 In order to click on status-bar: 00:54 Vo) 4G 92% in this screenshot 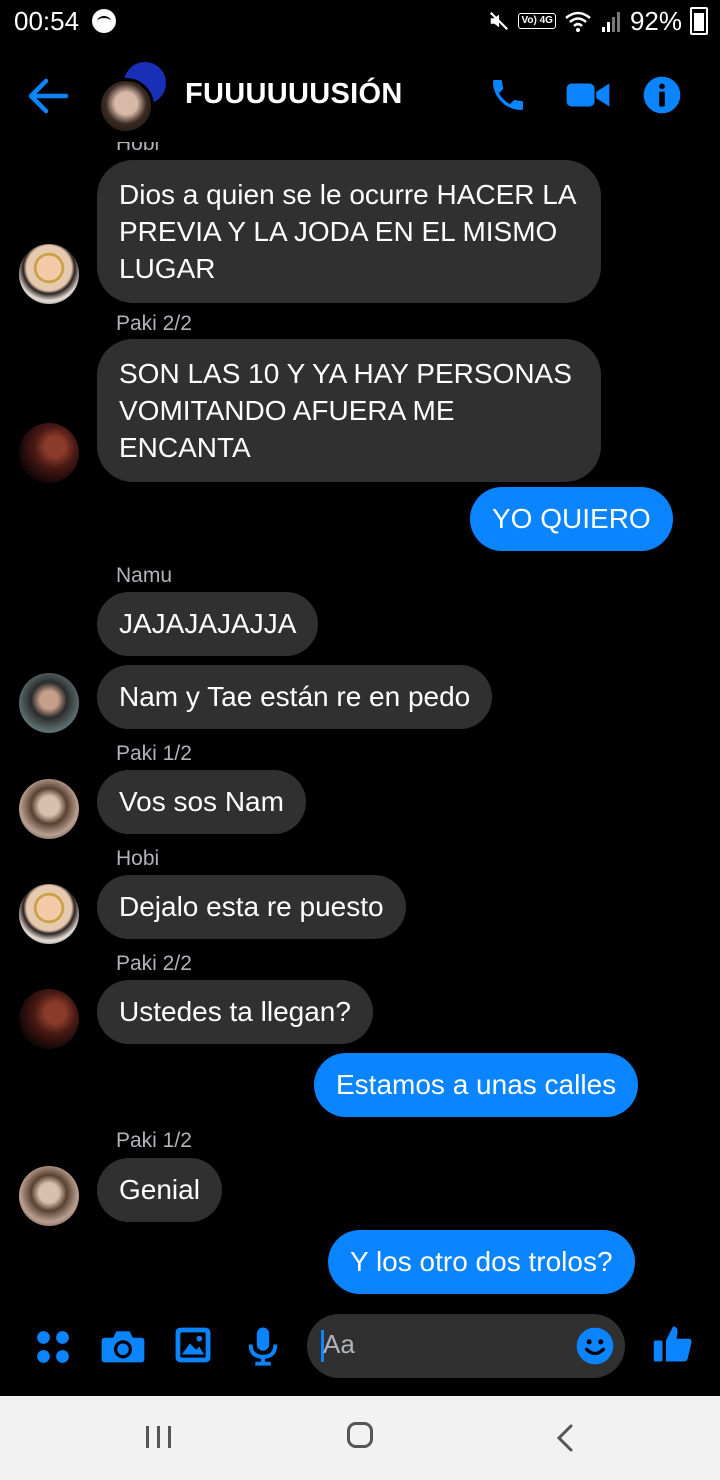, I will do `click(360, 22)`.